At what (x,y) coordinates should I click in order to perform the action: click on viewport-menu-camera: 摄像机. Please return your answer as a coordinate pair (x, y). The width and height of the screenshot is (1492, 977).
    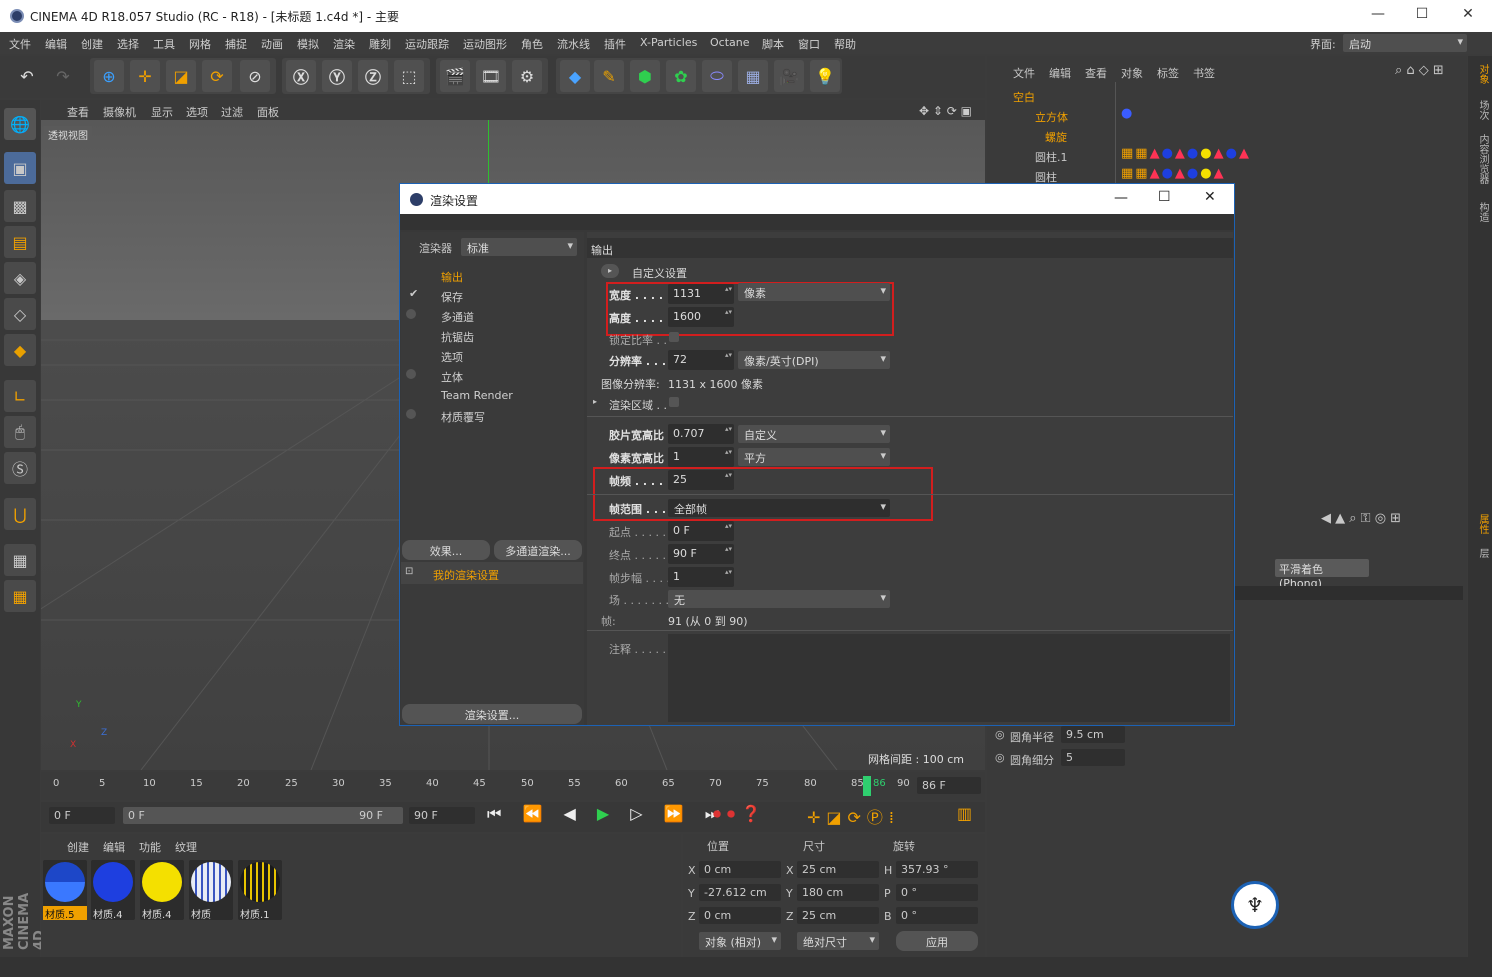
    Looking at the image, I should click on (119, 112).